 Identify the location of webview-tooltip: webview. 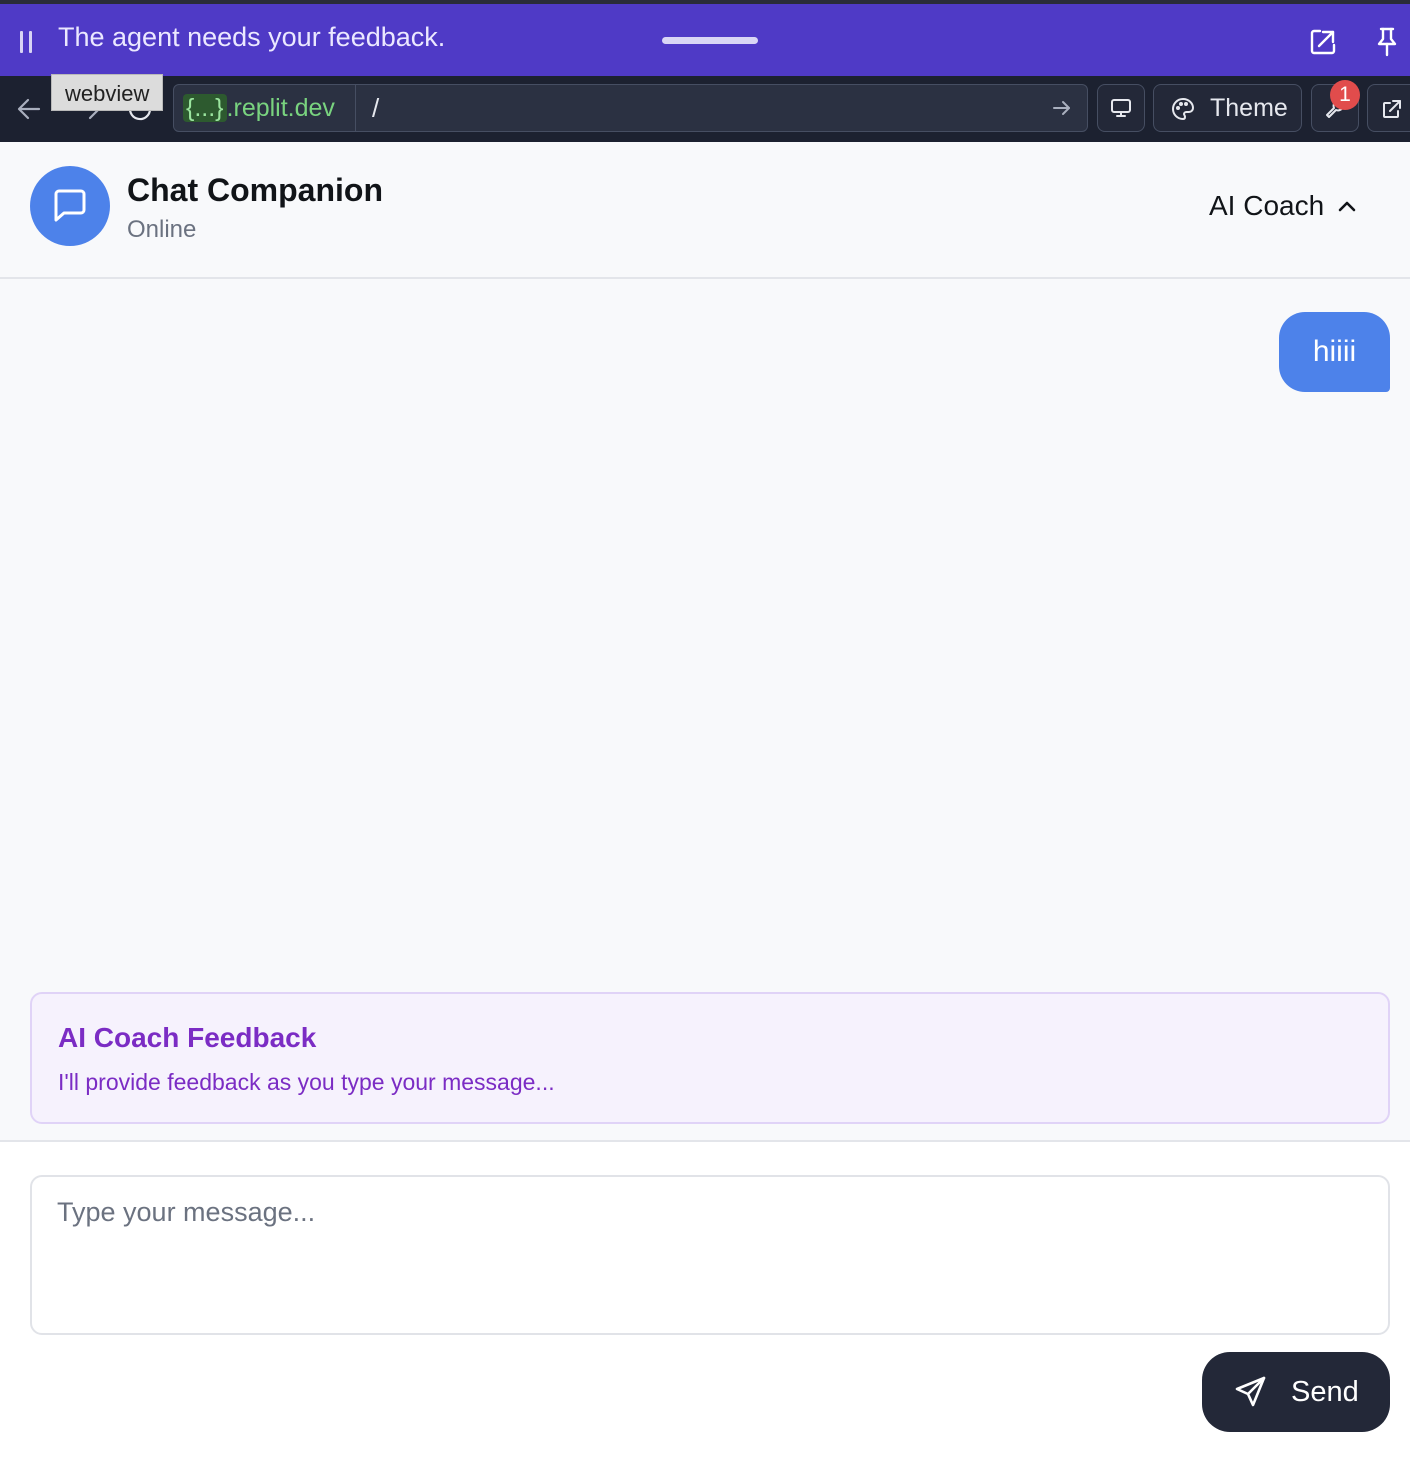
(107, 92).